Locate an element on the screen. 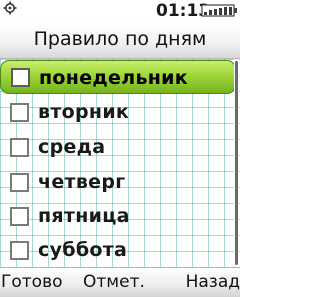 Image resolution: width=320 pixels, height=297 pixels. page-title: Правило по дням is located at coordinates (120, 39).